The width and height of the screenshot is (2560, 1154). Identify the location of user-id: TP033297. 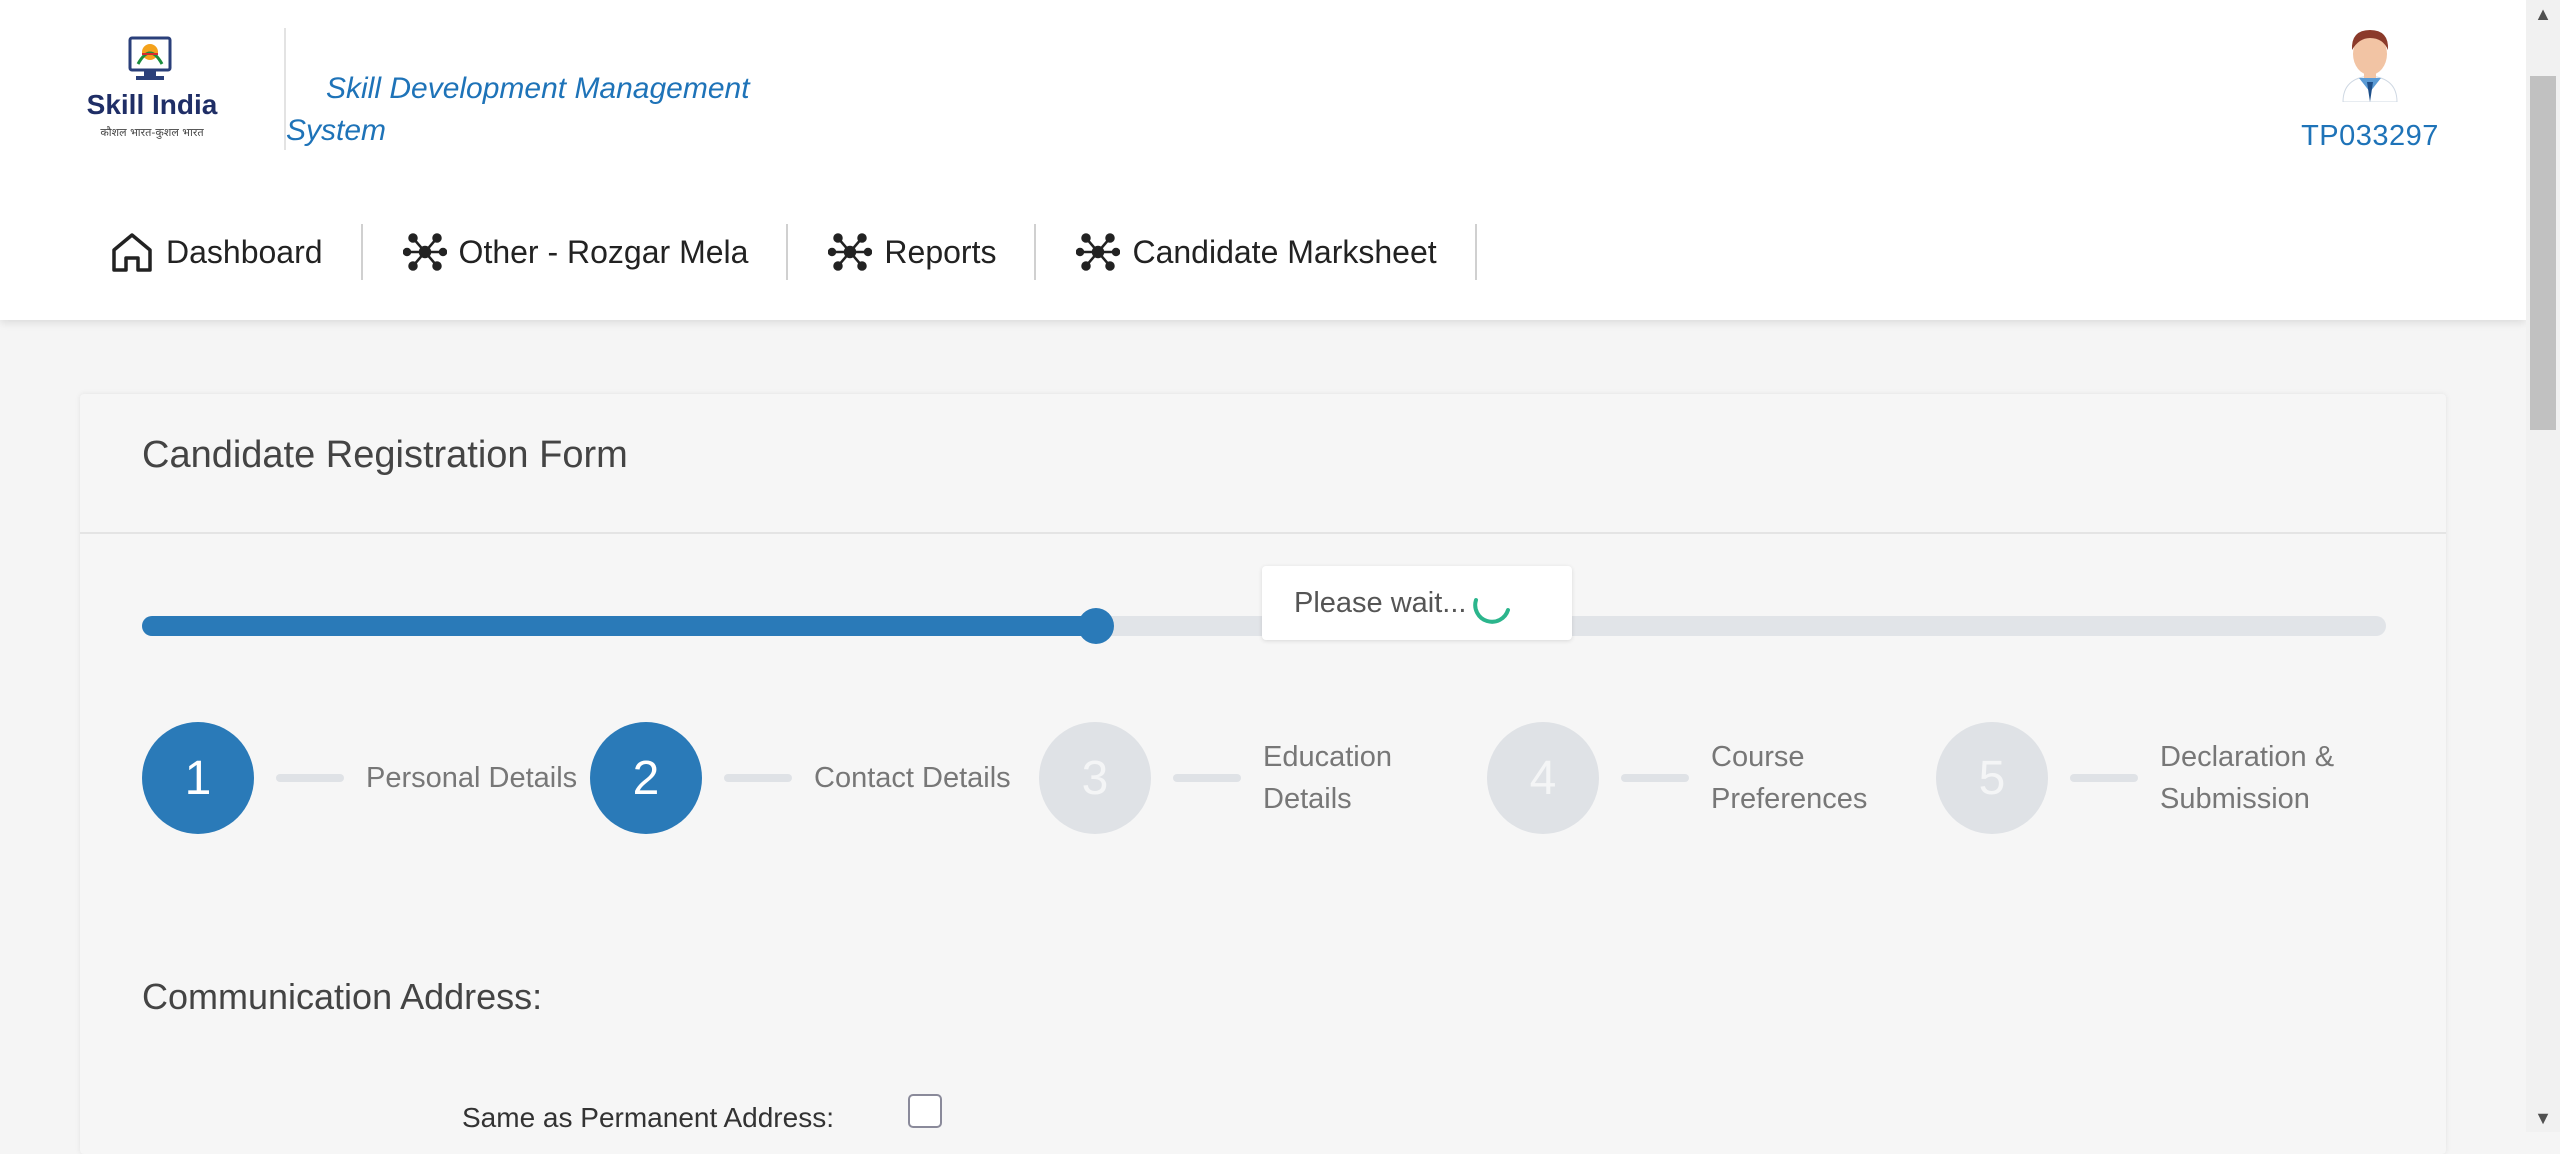
(2370, 136).